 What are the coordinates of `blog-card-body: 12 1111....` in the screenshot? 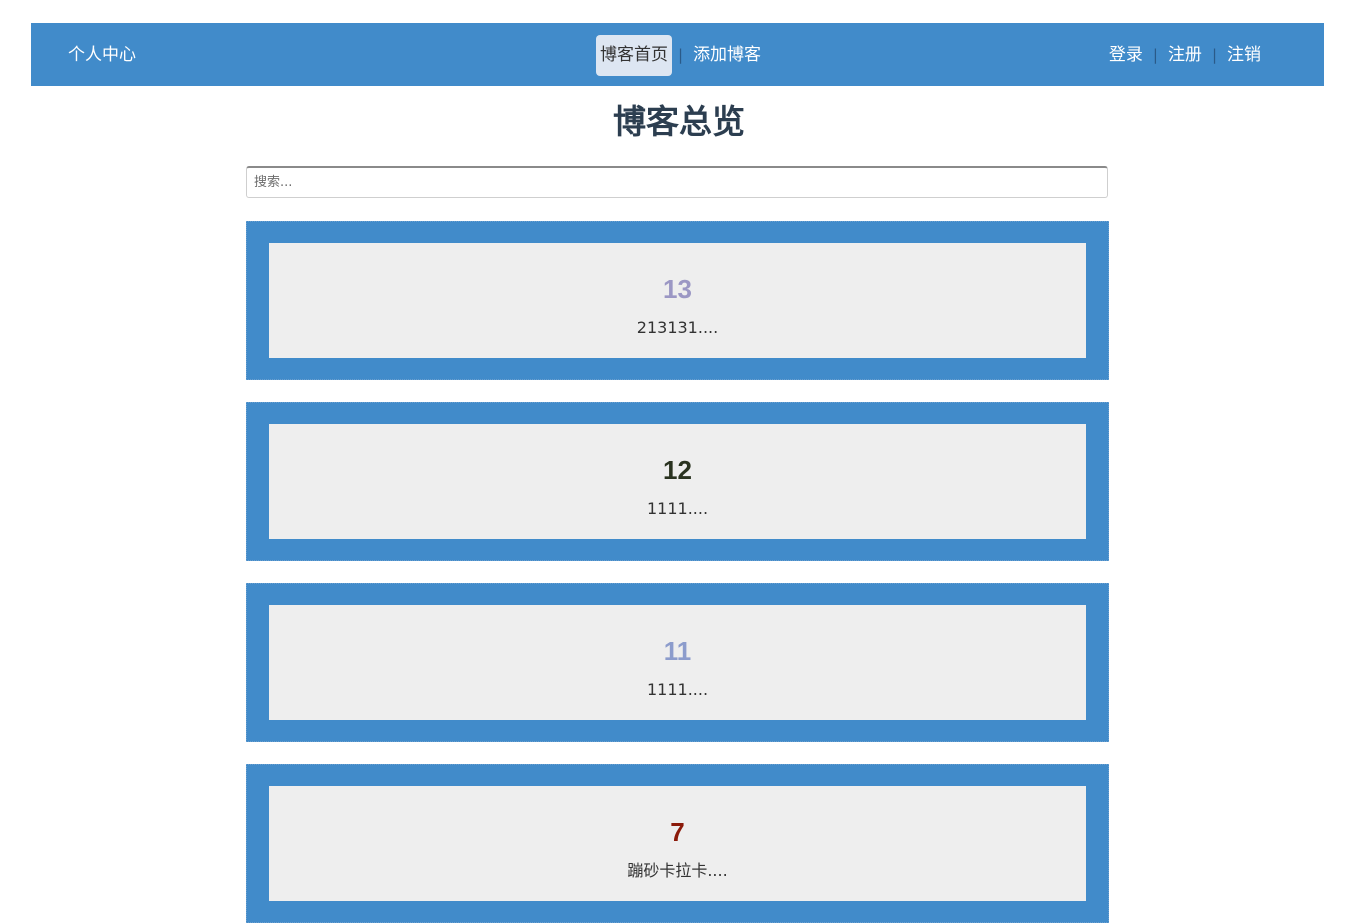 It's located at (677, 481).